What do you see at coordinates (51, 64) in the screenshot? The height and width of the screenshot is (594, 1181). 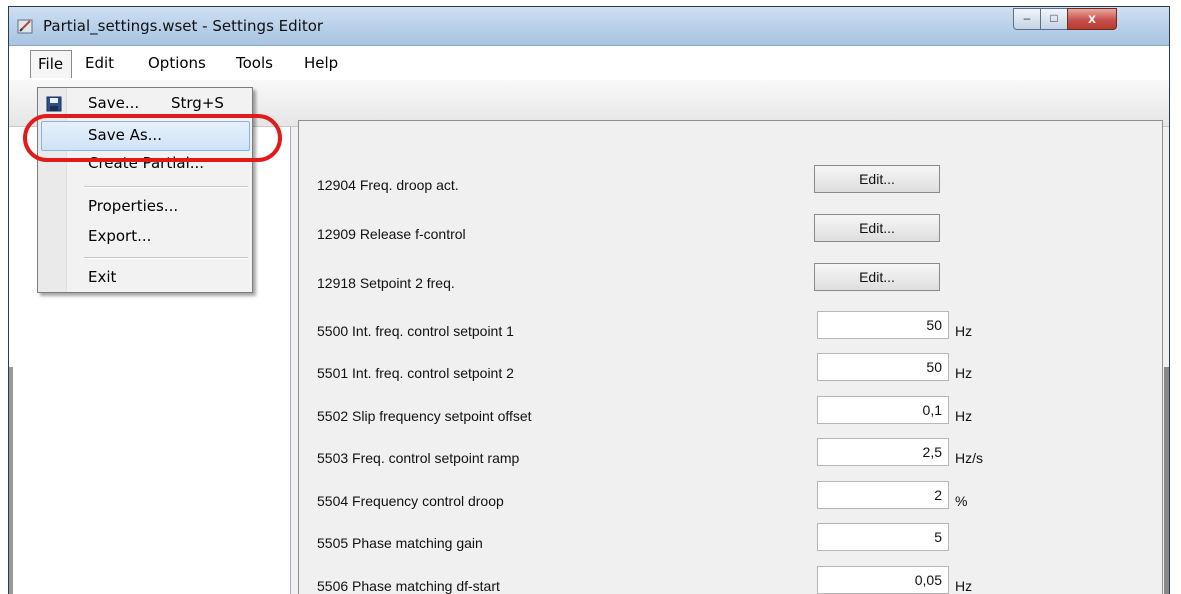 I see `menu-file: File` at bounding box center [51, 64].